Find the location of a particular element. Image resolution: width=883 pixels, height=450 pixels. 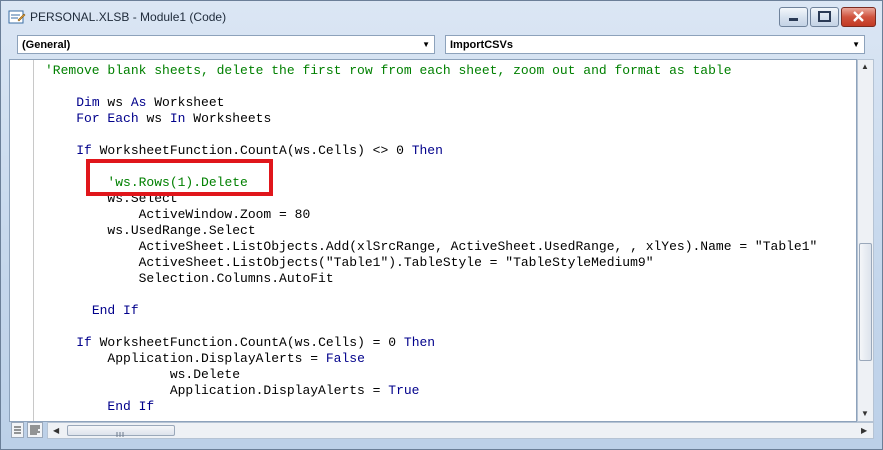

code-keyword: For Each is located at coordinates (107, 118).